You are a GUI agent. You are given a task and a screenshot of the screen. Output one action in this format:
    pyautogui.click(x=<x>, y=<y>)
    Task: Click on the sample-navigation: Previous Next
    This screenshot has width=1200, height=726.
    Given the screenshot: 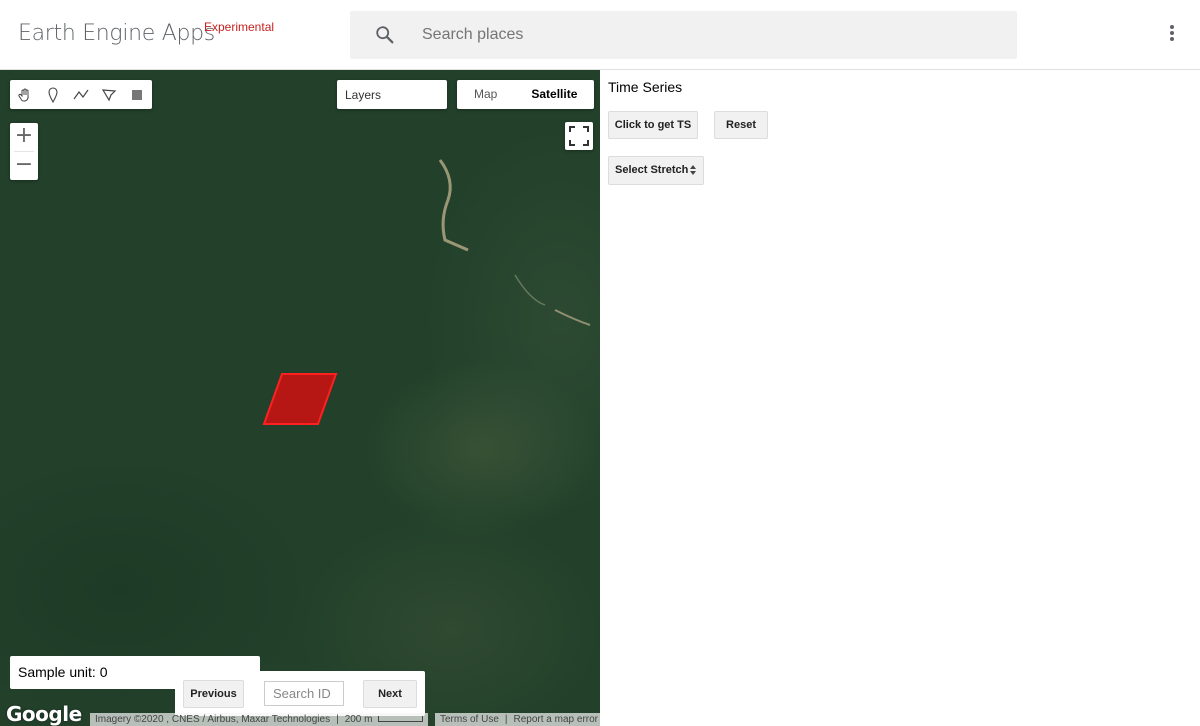 What is the action you would take?
    pyautogui.click(x=300, y=693)
    